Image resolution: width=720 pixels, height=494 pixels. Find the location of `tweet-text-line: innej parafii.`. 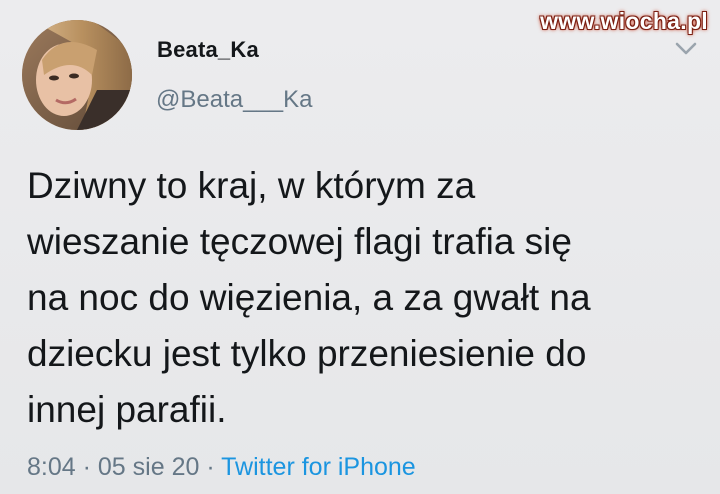

tweet-text-line: innej parafii. is located at coordinates (127, 409).